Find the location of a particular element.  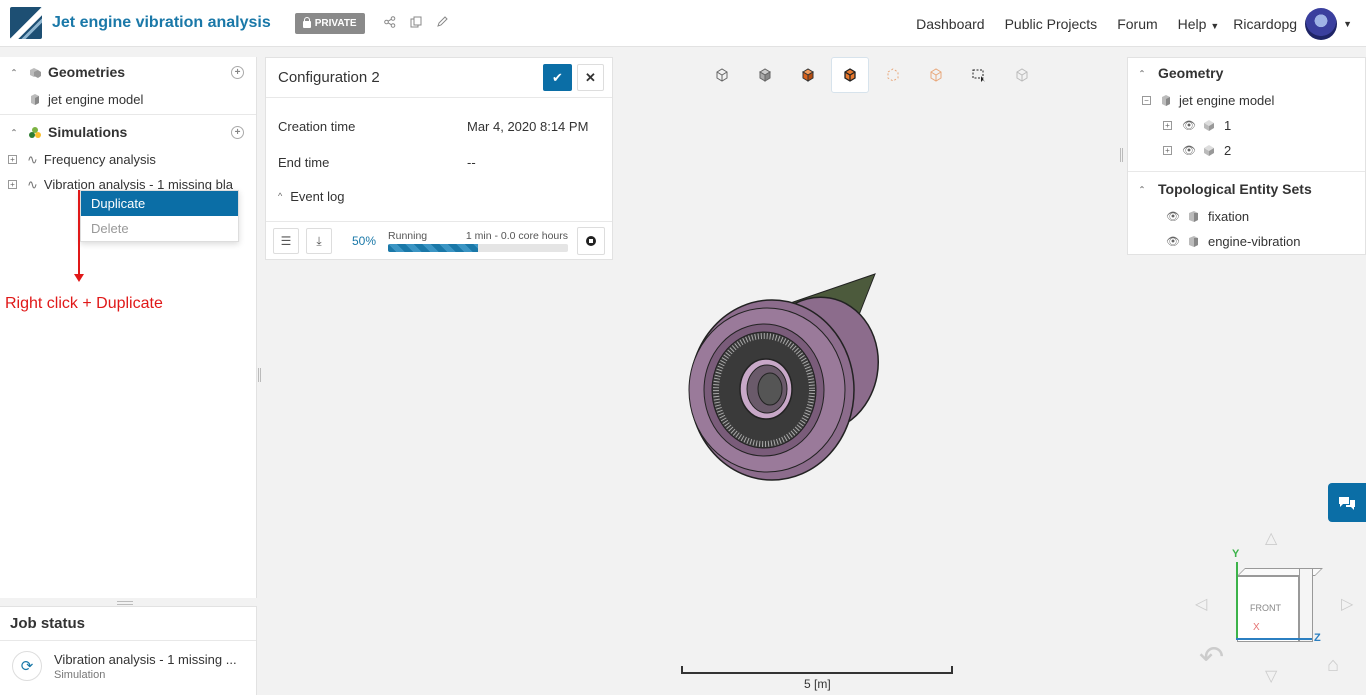

part-row: + 👁 1 is located at coordinates (1246, 125).